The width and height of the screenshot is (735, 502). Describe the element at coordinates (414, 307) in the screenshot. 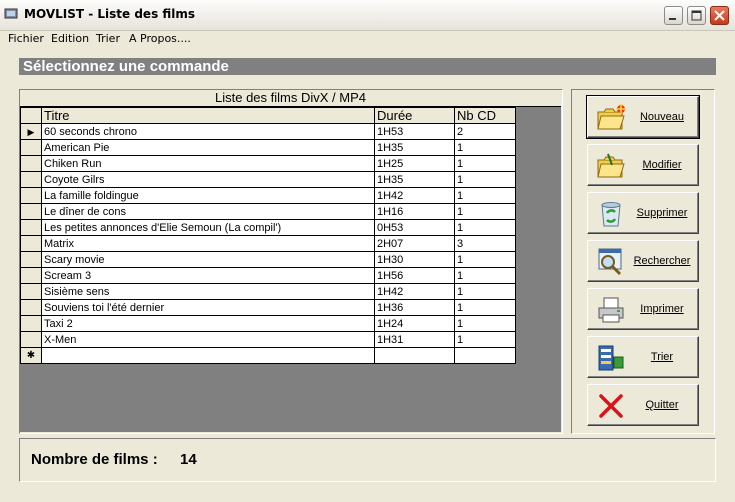

I see `cell-duree: 1H36` at that location.